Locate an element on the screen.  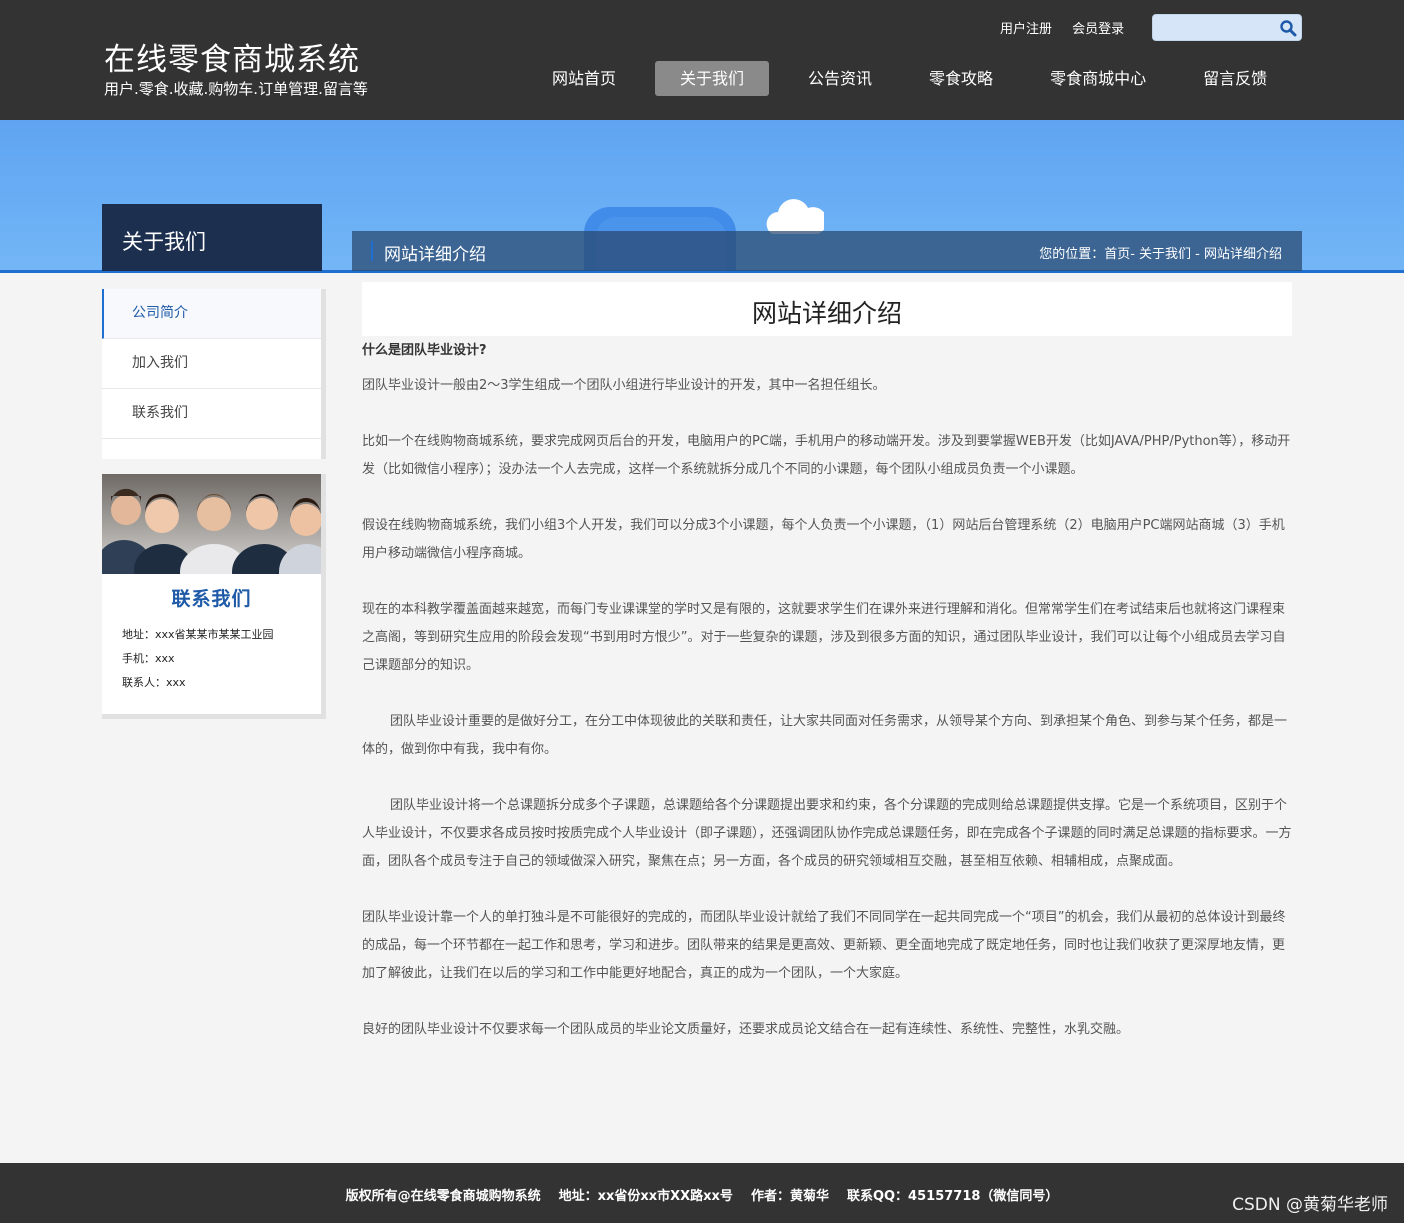
sidebar-item-join-us: 加入我们 is located at coordinates (211, 364).